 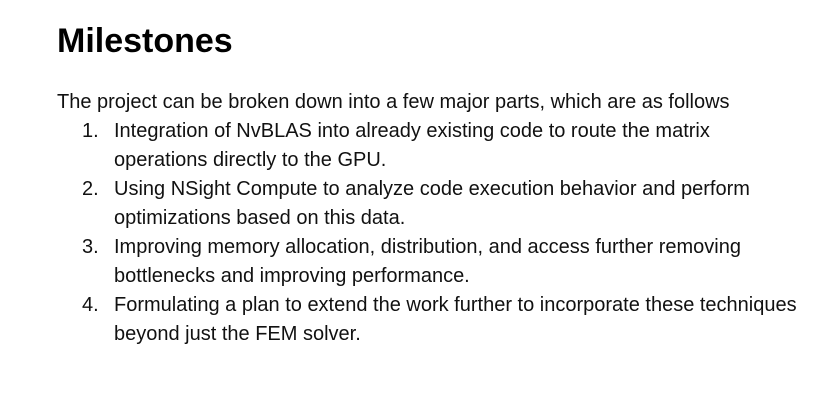 I want to click on list-item-number: 3., so click(x=90, y=247).